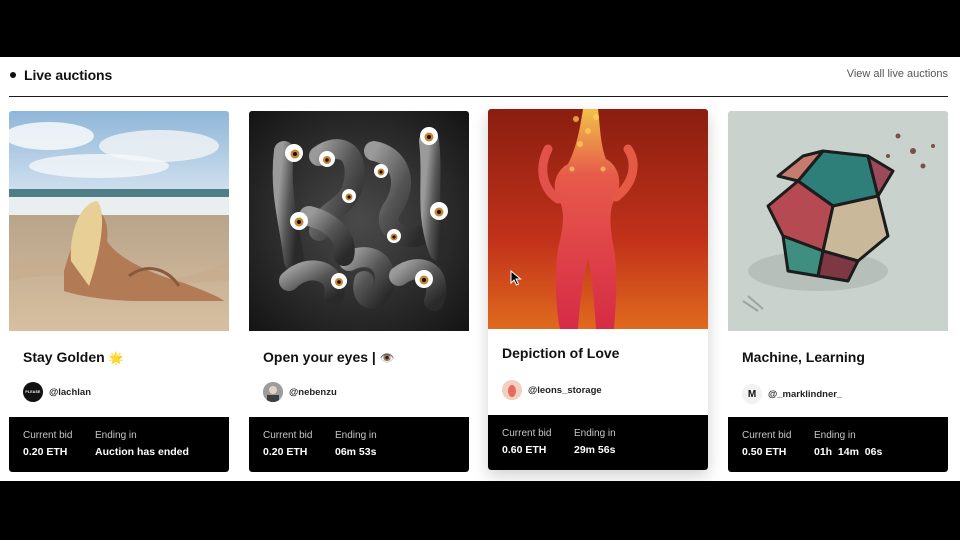 This screenshot has width=960, height=540. I want to click on card-title-open-your-eyes: Open your eyes | 👁️, so click(329, 357).